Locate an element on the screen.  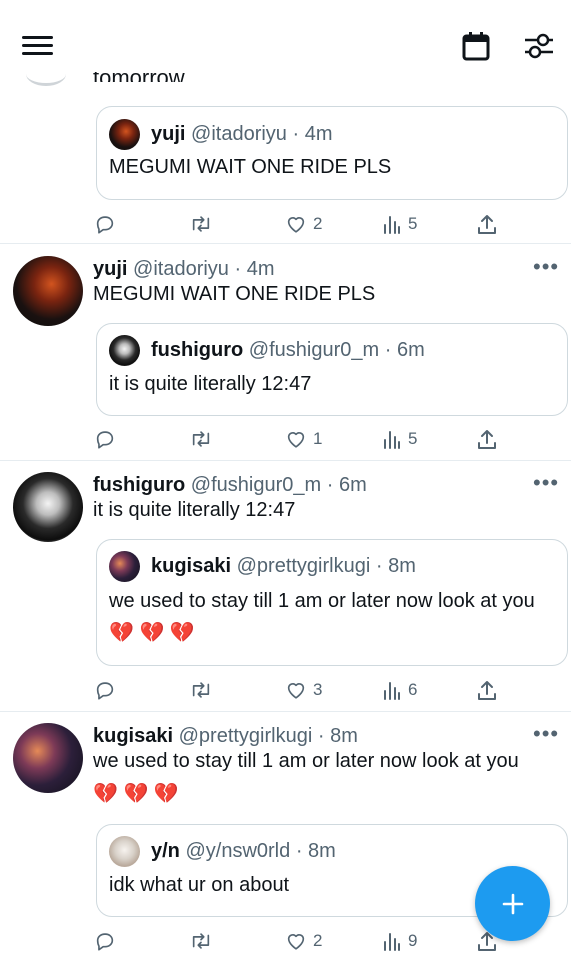
like-count: 1 is located at coordinates (318, 438).